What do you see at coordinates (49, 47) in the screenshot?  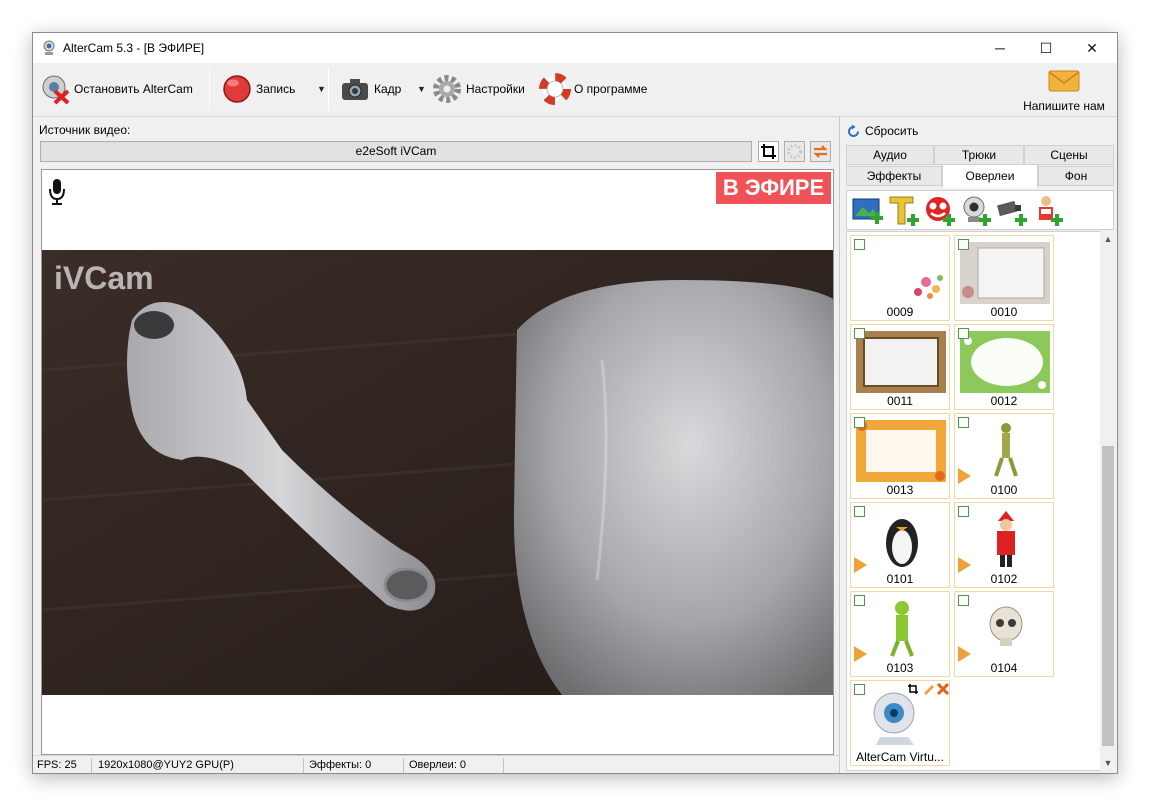 I see `webcam-app-icon` at bounding box center [49, 47].